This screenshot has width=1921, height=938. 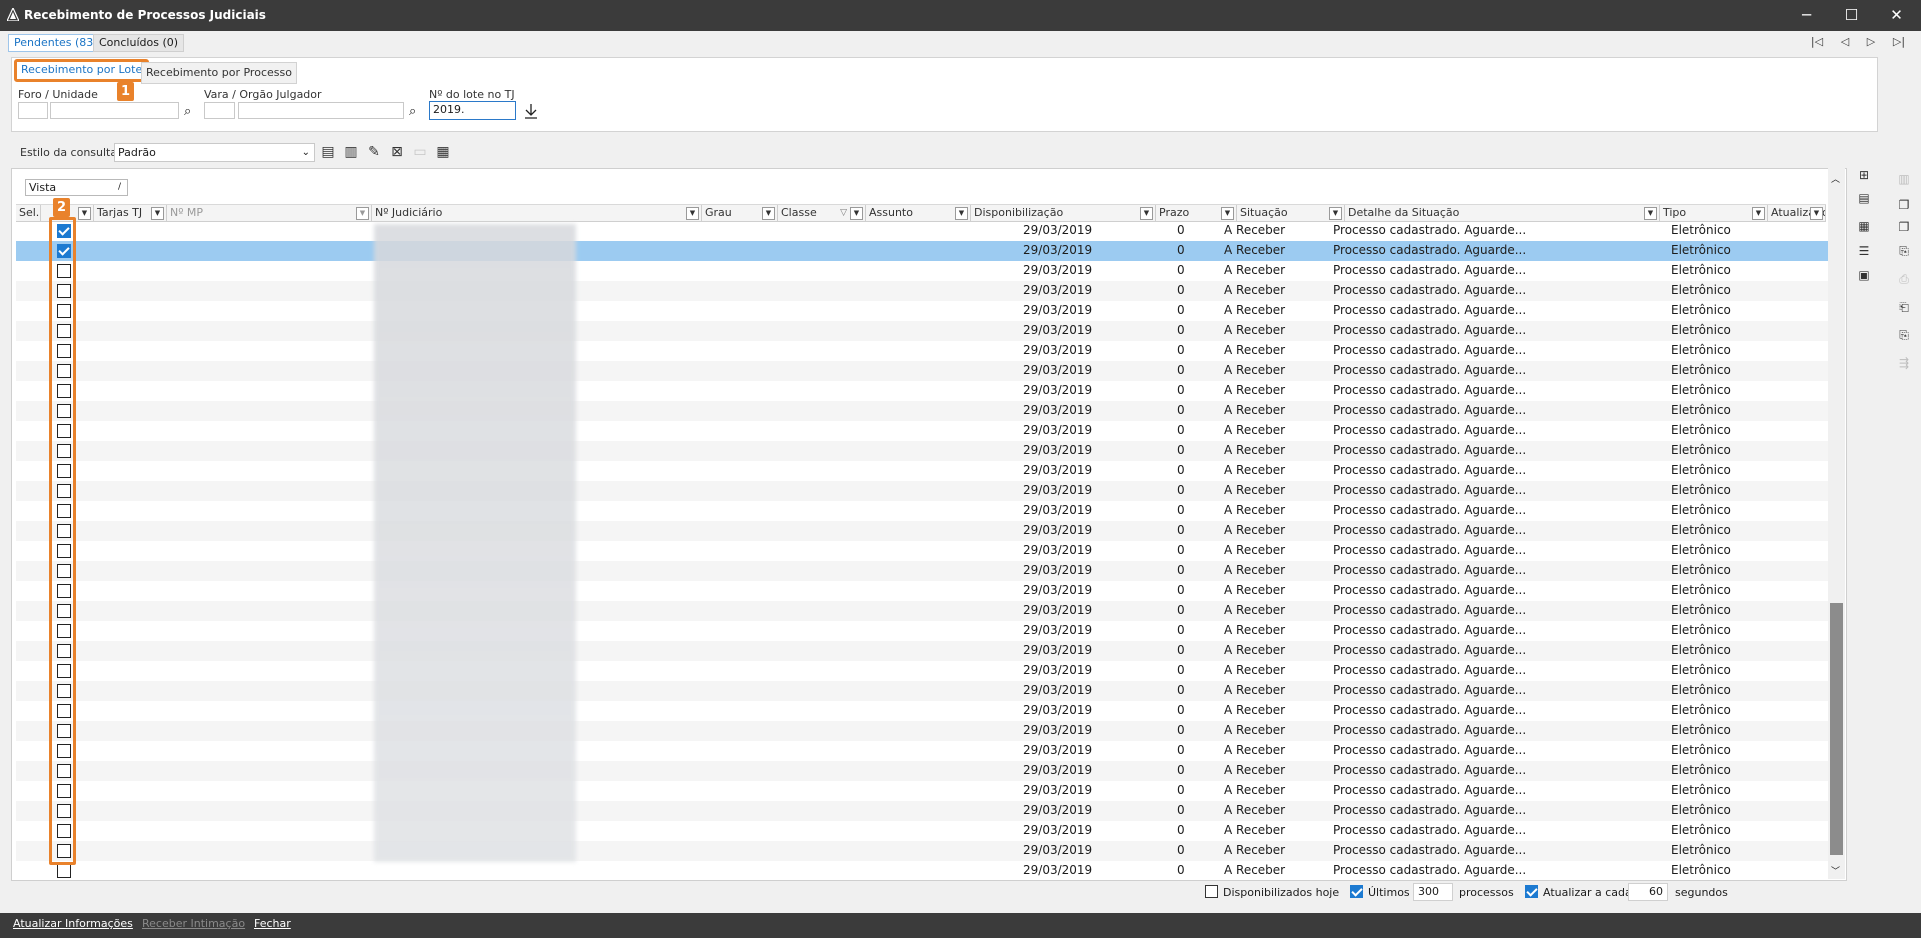 I want to click on vara-name-input, so click(x=321, y=110).